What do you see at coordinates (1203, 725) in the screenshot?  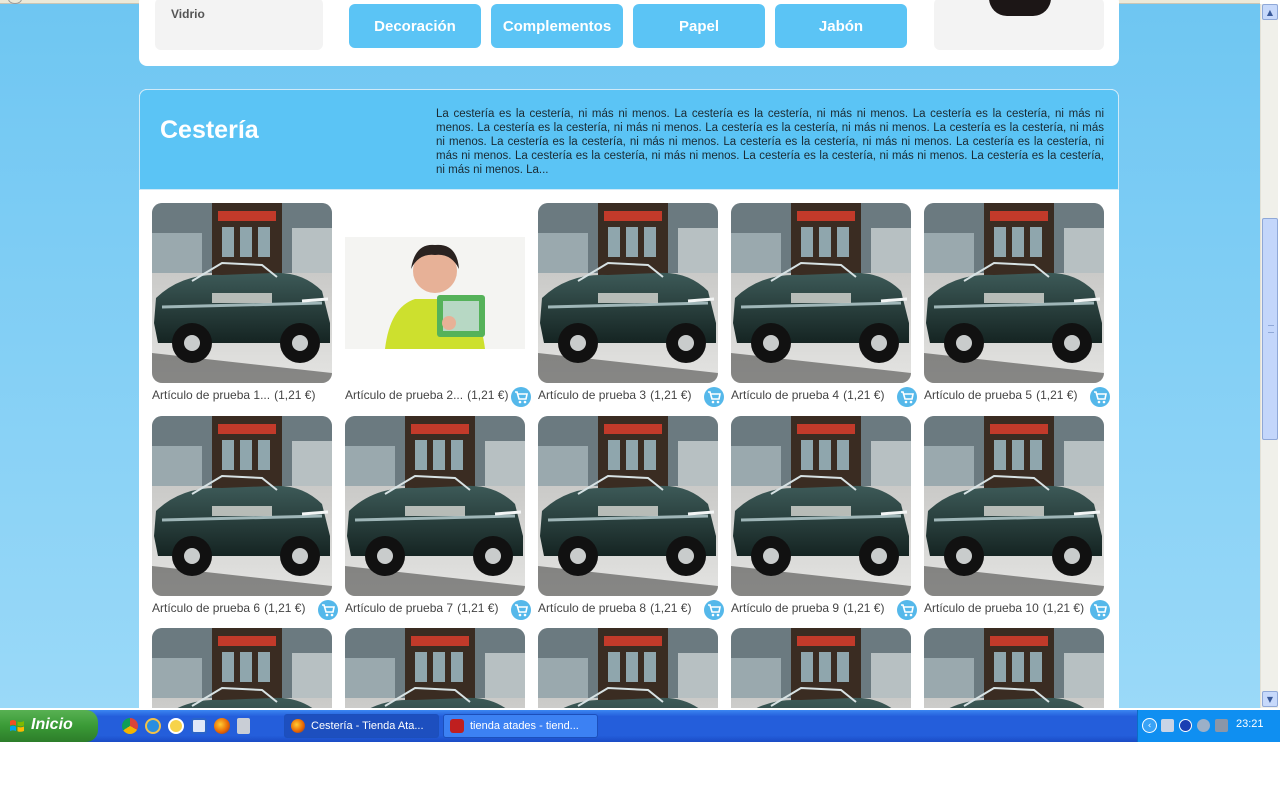 I see `settings-icon` at bounding box center [1203, 725].